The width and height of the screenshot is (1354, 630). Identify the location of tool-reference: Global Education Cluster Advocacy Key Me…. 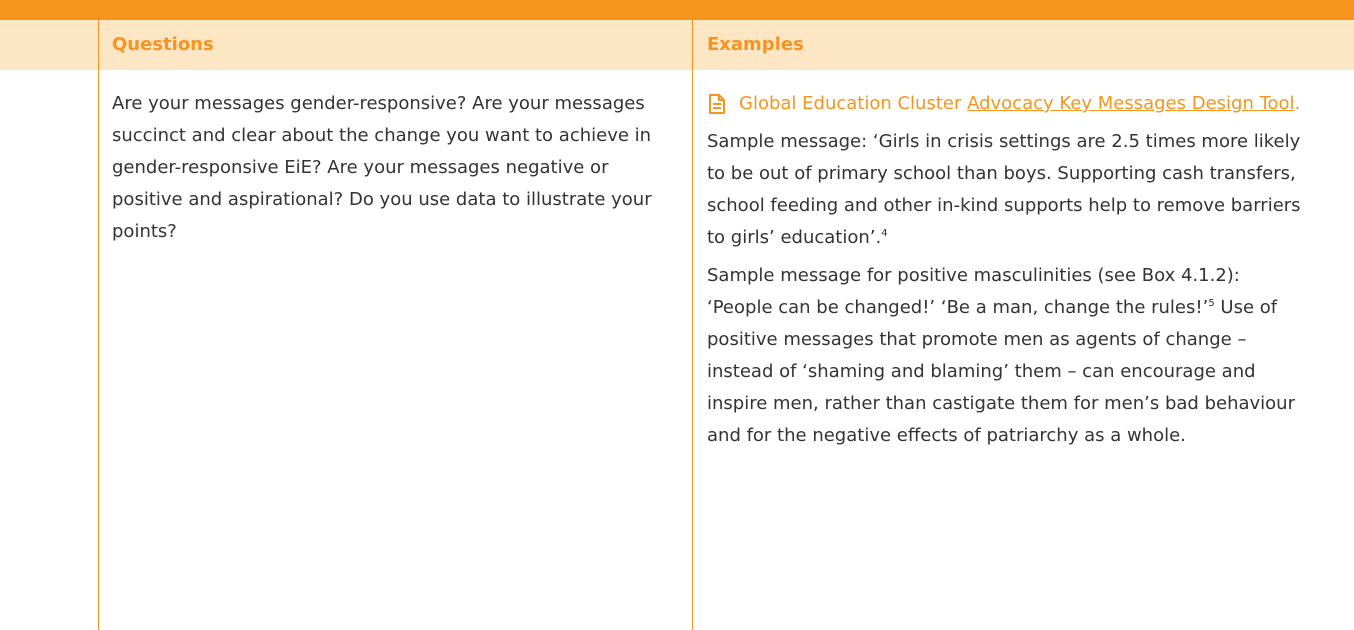
(1007, 104).